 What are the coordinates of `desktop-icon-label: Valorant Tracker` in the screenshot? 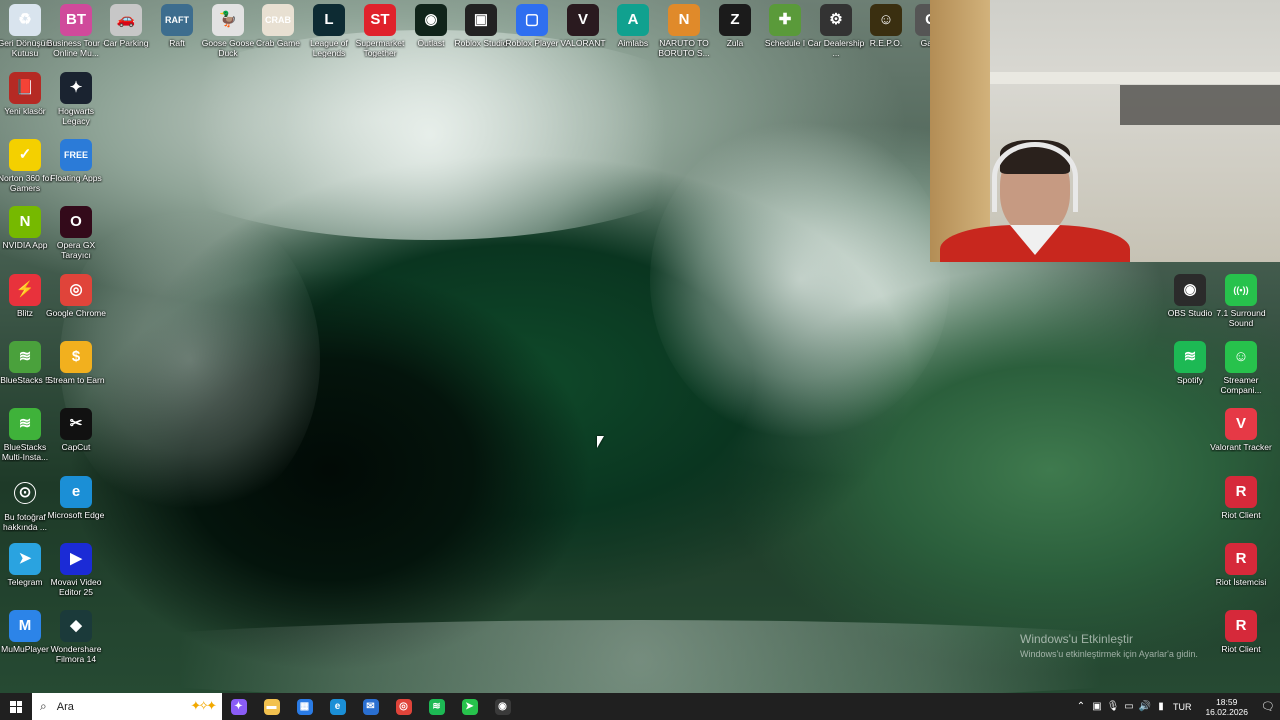 It's located at (1241, 447).